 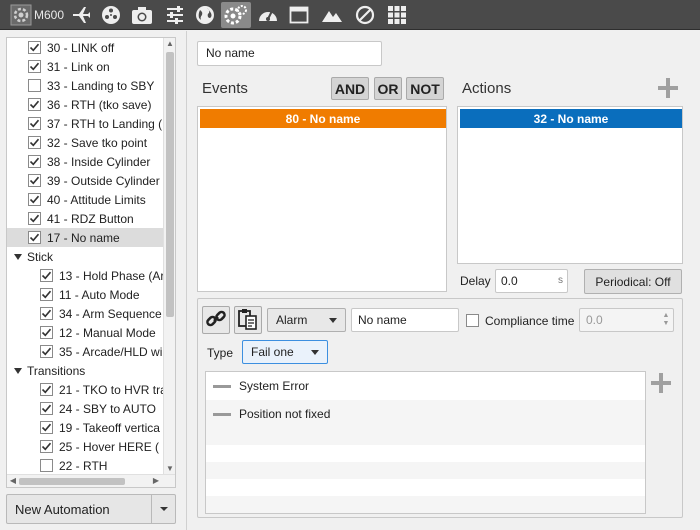 What do you see at coordinates (85, 332) in the screenshot?
I see `tree-item: 12 - Manual Mode` at bounding box center [85, 332].